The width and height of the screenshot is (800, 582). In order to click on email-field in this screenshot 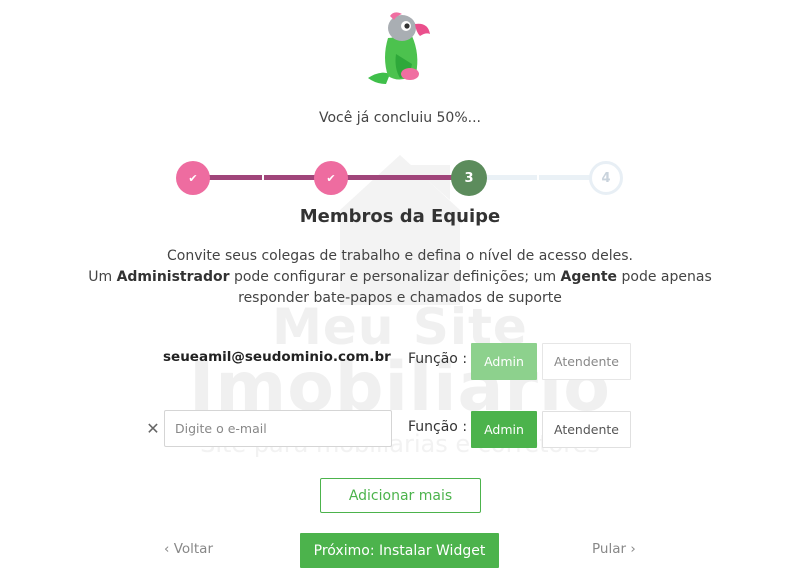, I will do `click(278, 428)`.